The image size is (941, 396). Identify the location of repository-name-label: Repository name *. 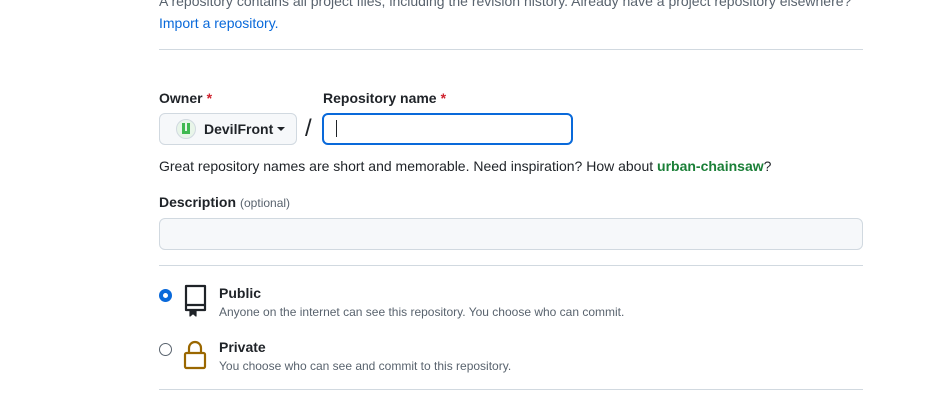
(384, 98).